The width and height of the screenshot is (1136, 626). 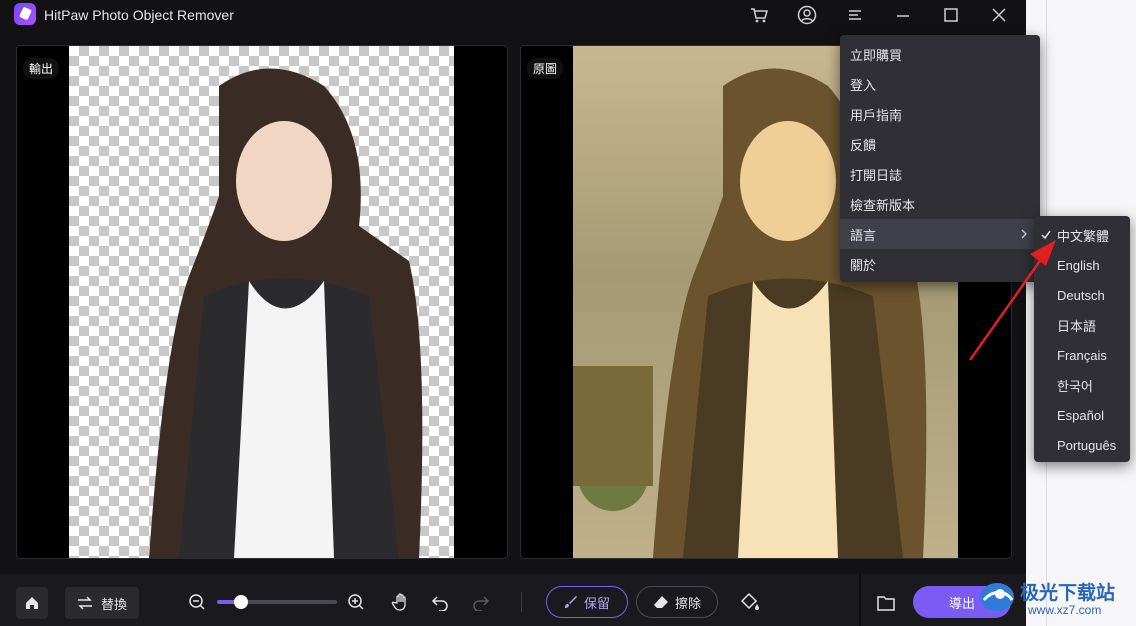 What do you see at coordinates (513, 600) in the screenshot?
I see `bottom-toolbar: 替換 保留 擦除 導出` at bounding box center [513, 600].